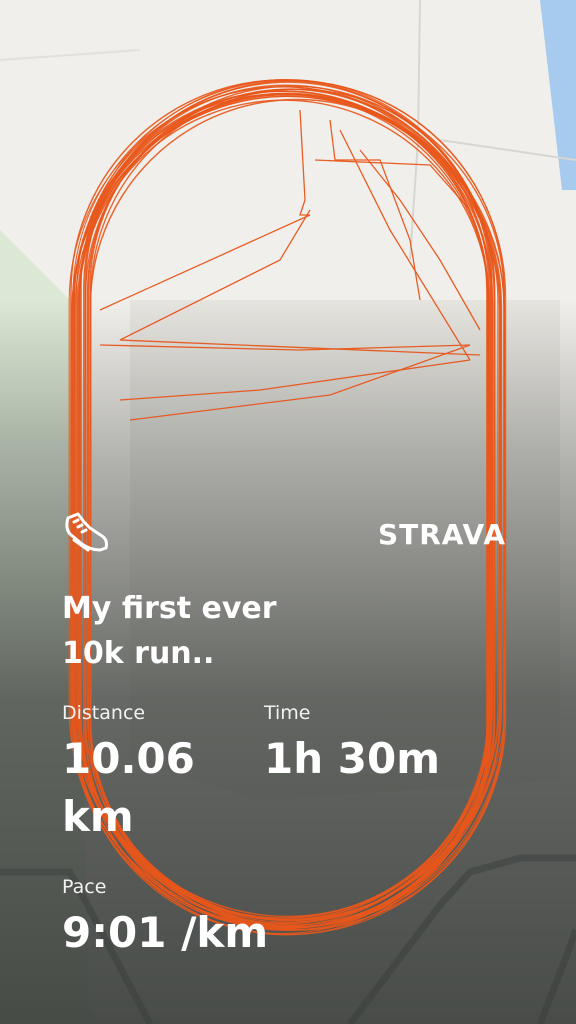  Describe the element at coordinates (98, 816) in the screenshot. I see `distance-unit: km` at that location.